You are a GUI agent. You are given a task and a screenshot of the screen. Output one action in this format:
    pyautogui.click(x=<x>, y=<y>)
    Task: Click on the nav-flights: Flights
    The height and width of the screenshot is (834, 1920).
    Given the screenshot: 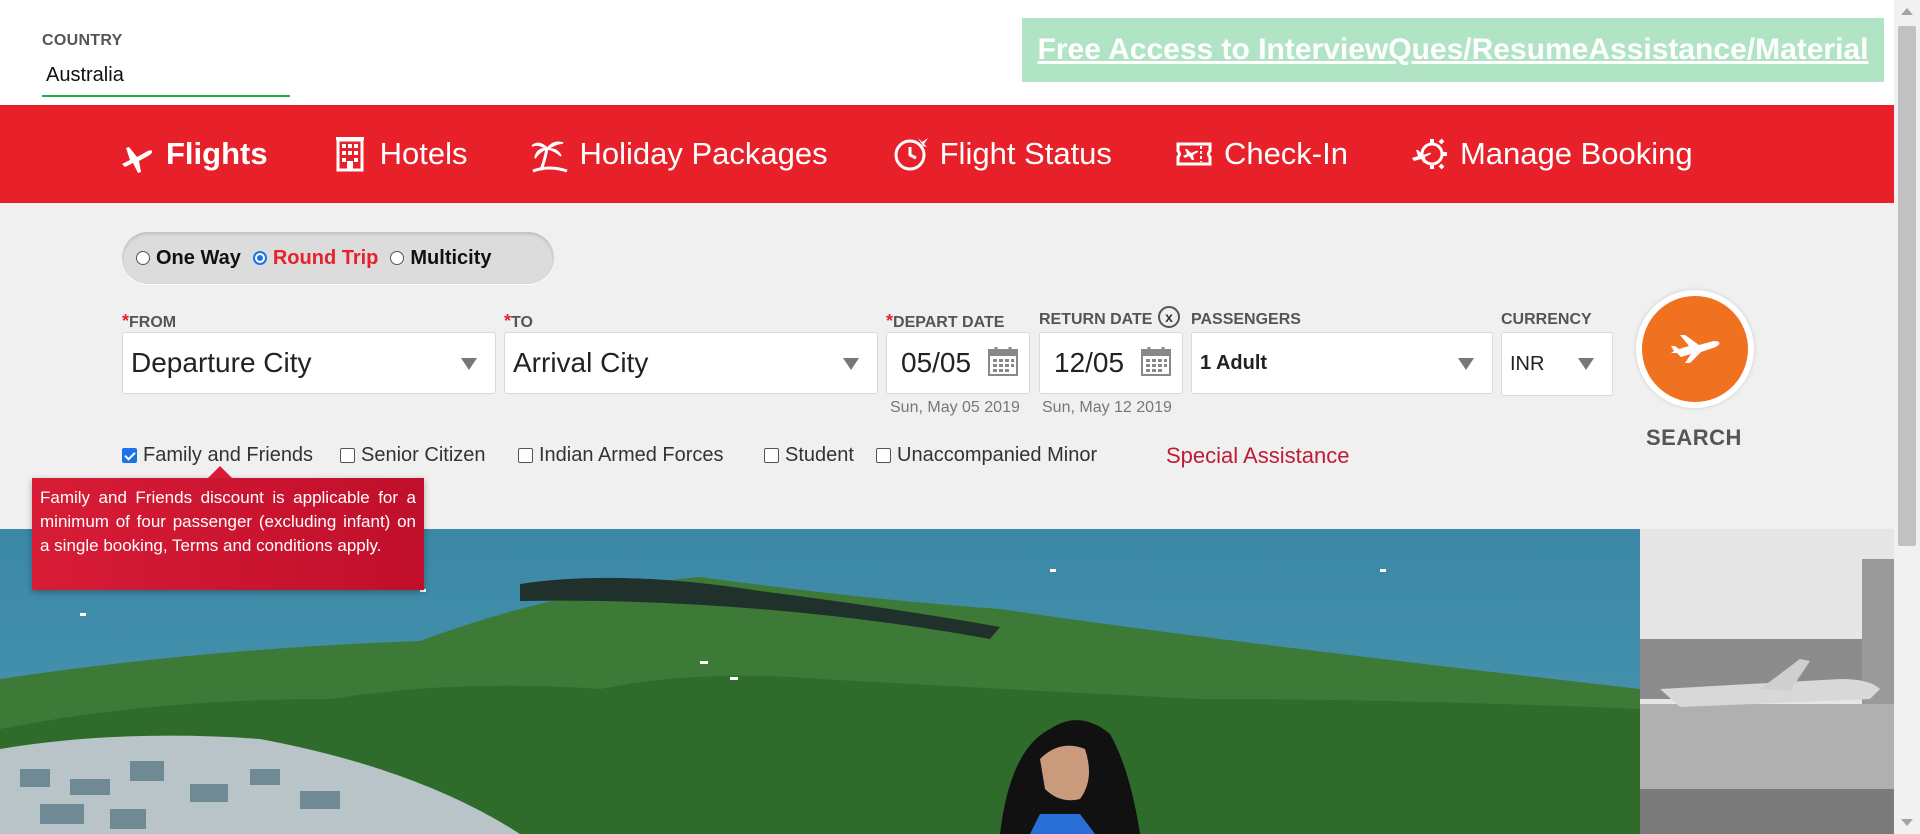 What is the action you would take?
    pyautogui.click(x=192, y=154)
    